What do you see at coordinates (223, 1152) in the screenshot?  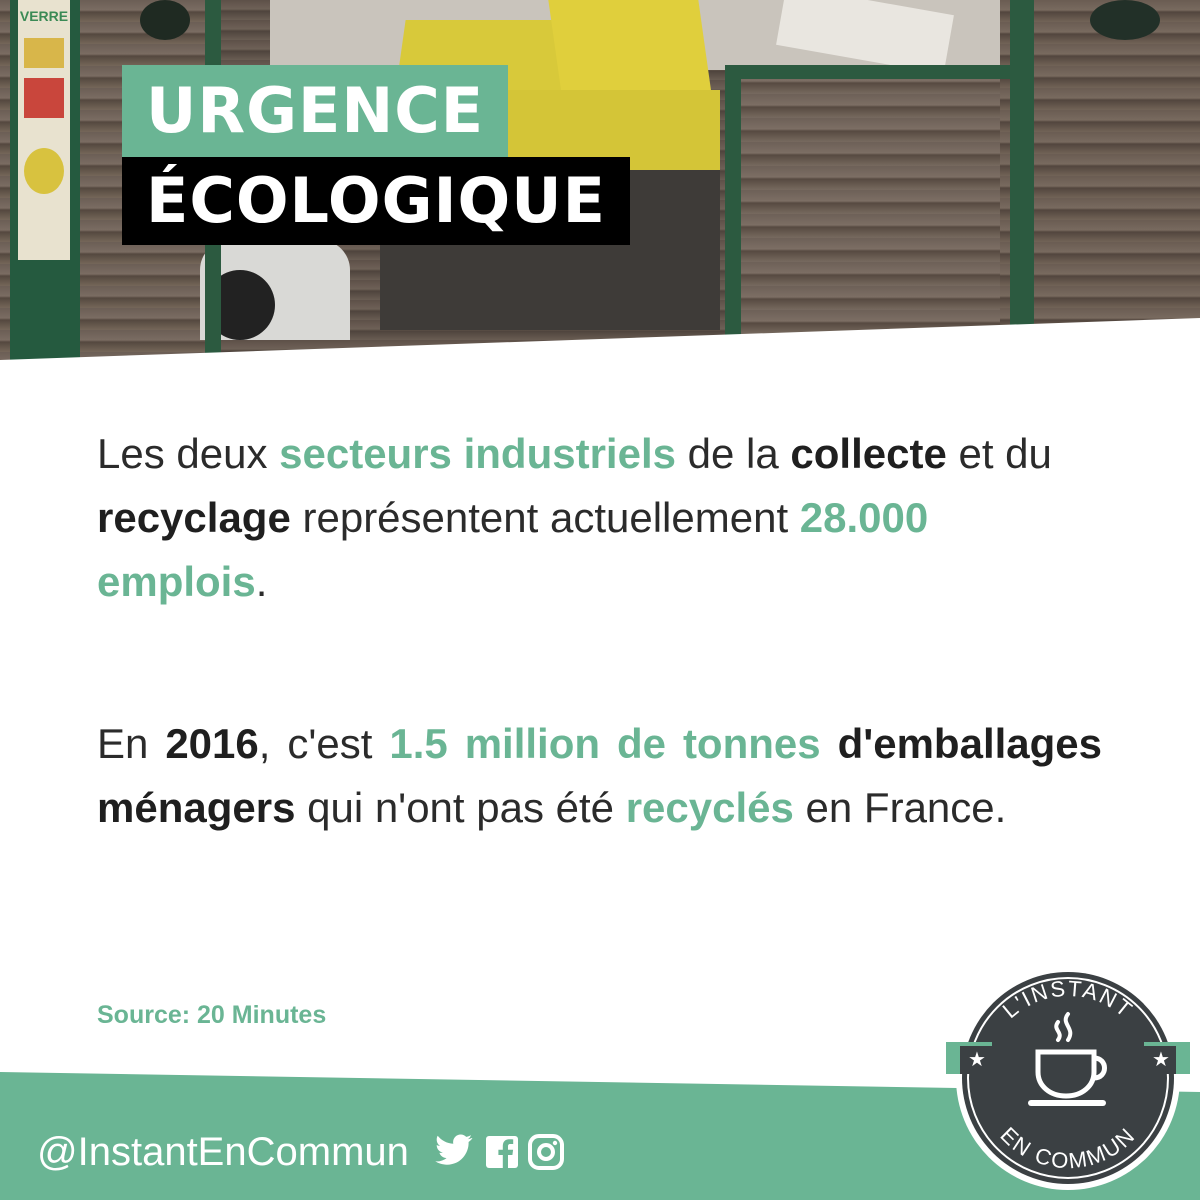 I see `social-handle: @InstantEnCommun` at bounding box center [223, 1152].